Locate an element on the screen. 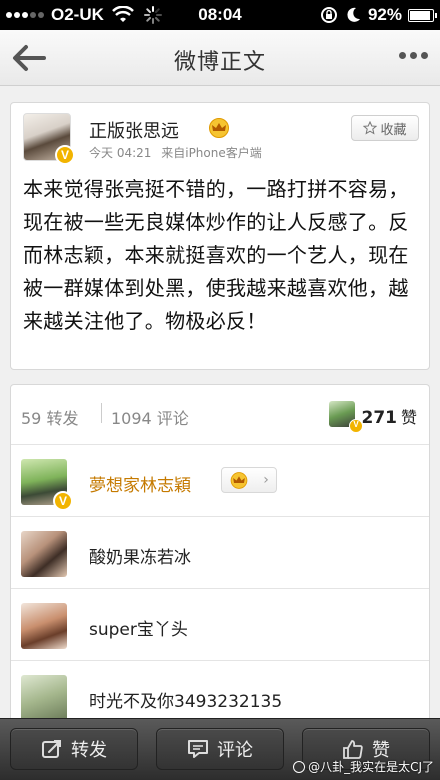 Image resolution: width=440 pixels, height=780 pixels. chevron-right-icon: › is located at coordinates (266, 480).